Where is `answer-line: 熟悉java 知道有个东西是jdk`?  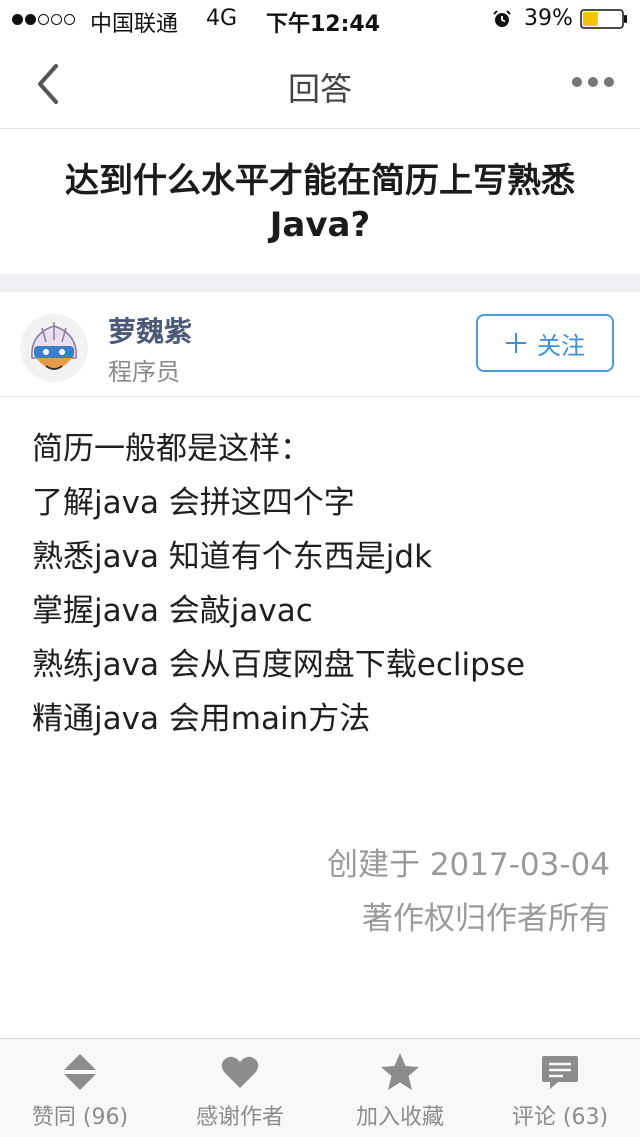
answer-line: 熟悉java 知道有个东西是jdk is located at coordinates (232, 557).